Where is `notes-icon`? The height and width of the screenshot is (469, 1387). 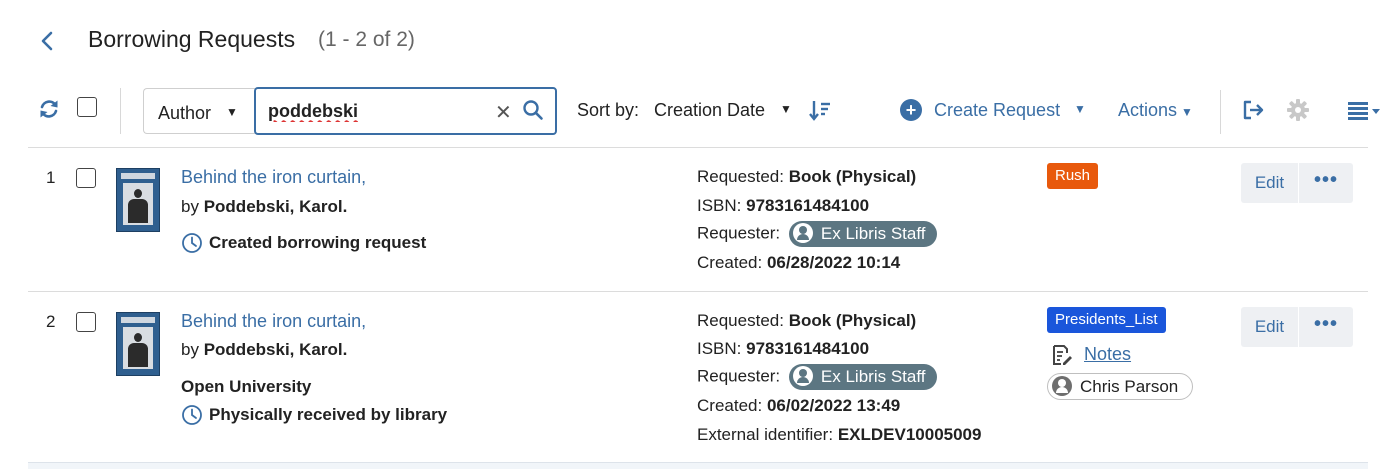
notes-icon is located at coordinates (1062, 355).